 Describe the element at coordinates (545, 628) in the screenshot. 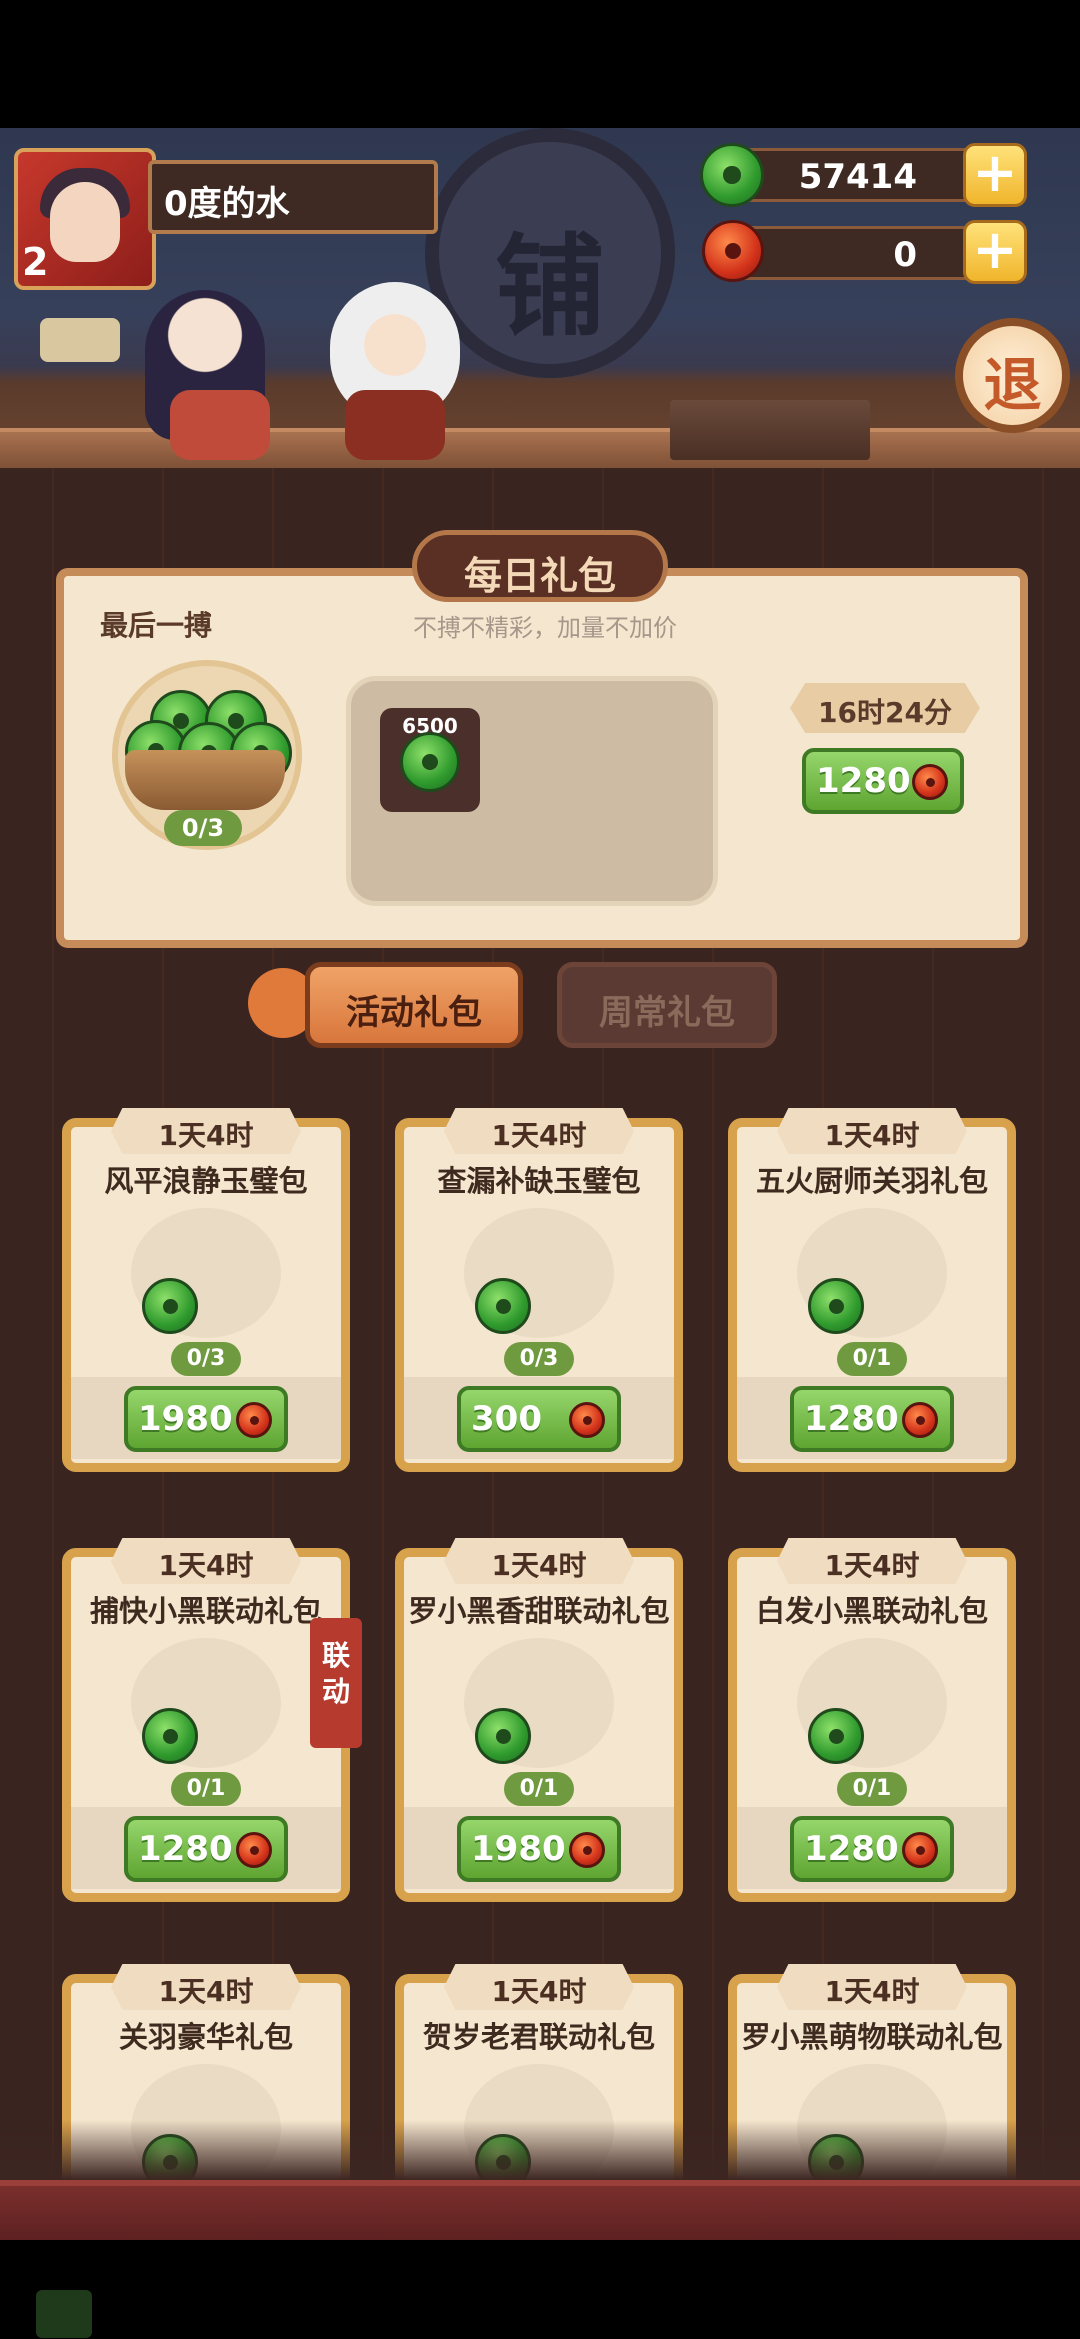

I see `daily-pack-slogan: 不搏不精彩，加量不加价` at that location.